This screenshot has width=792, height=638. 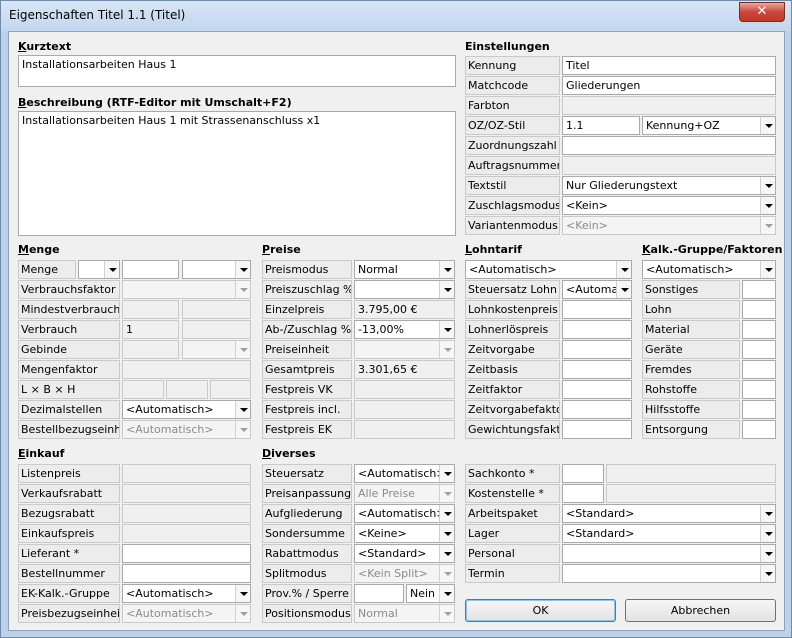 What do you see at coordinates (669, 145) in the screenshot?
I see `zuordnung-field` at bounding box center [669, 145].